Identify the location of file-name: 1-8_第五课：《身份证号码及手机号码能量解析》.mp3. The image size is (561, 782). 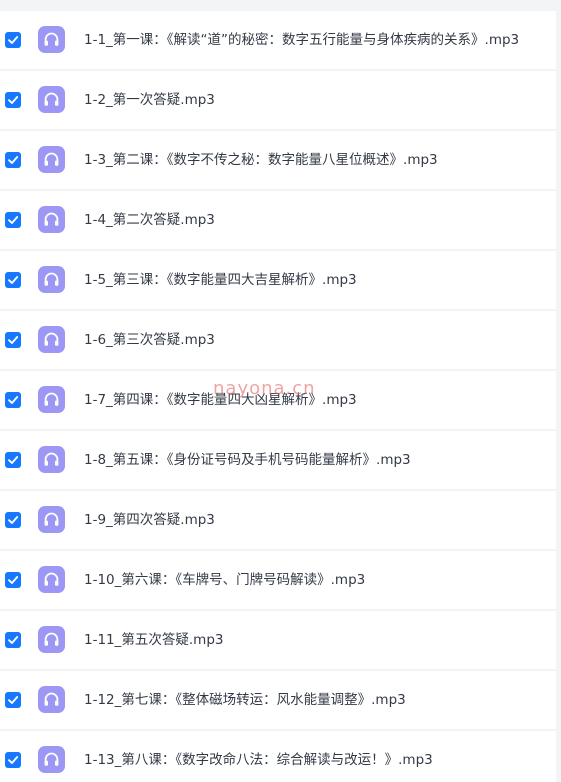
(247, 460).